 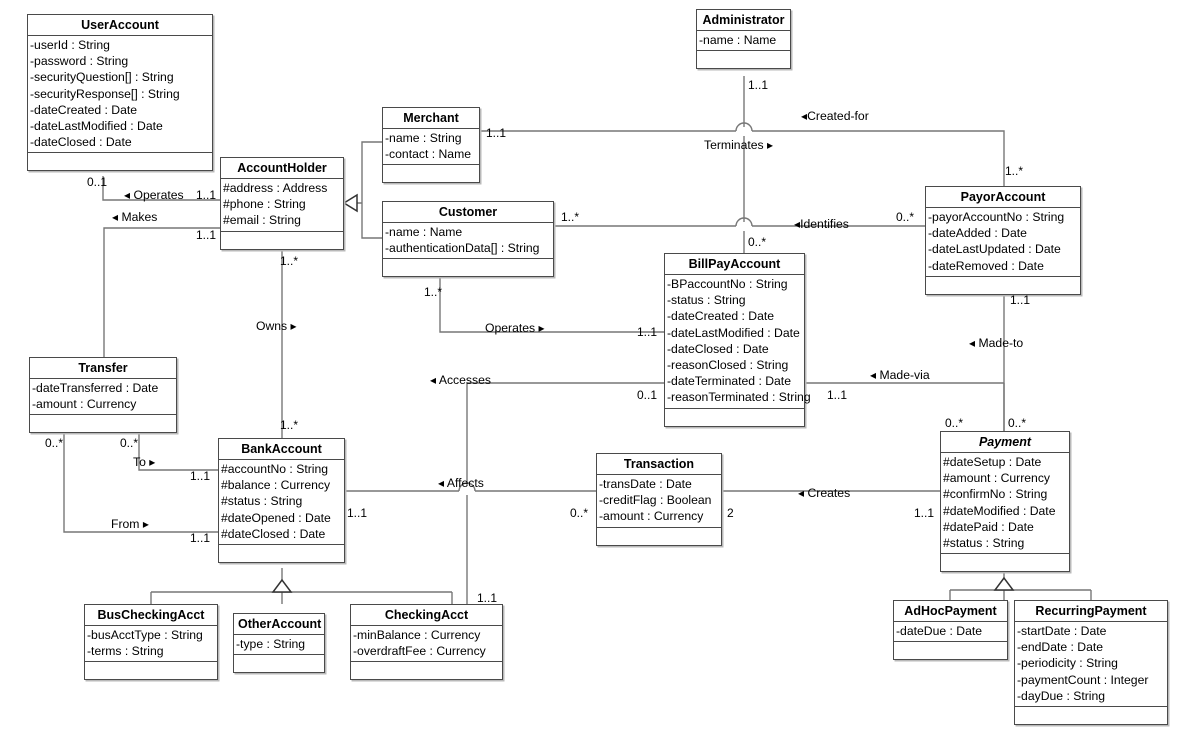 I want to click on class-title: UserAccount, so click(x=120, y=25).